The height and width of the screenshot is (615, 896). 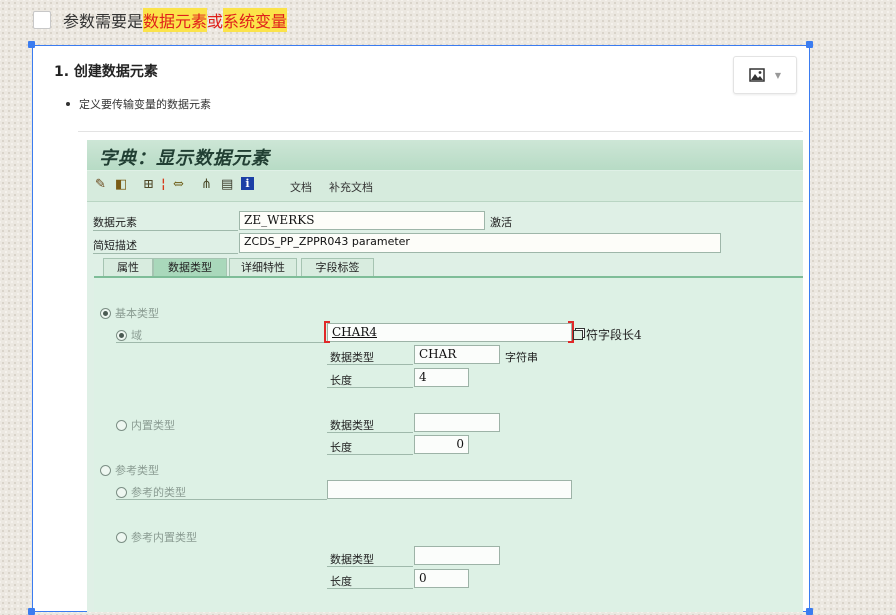 I want to click on radio-label: 参考的类型, so click(x=158, y=492).